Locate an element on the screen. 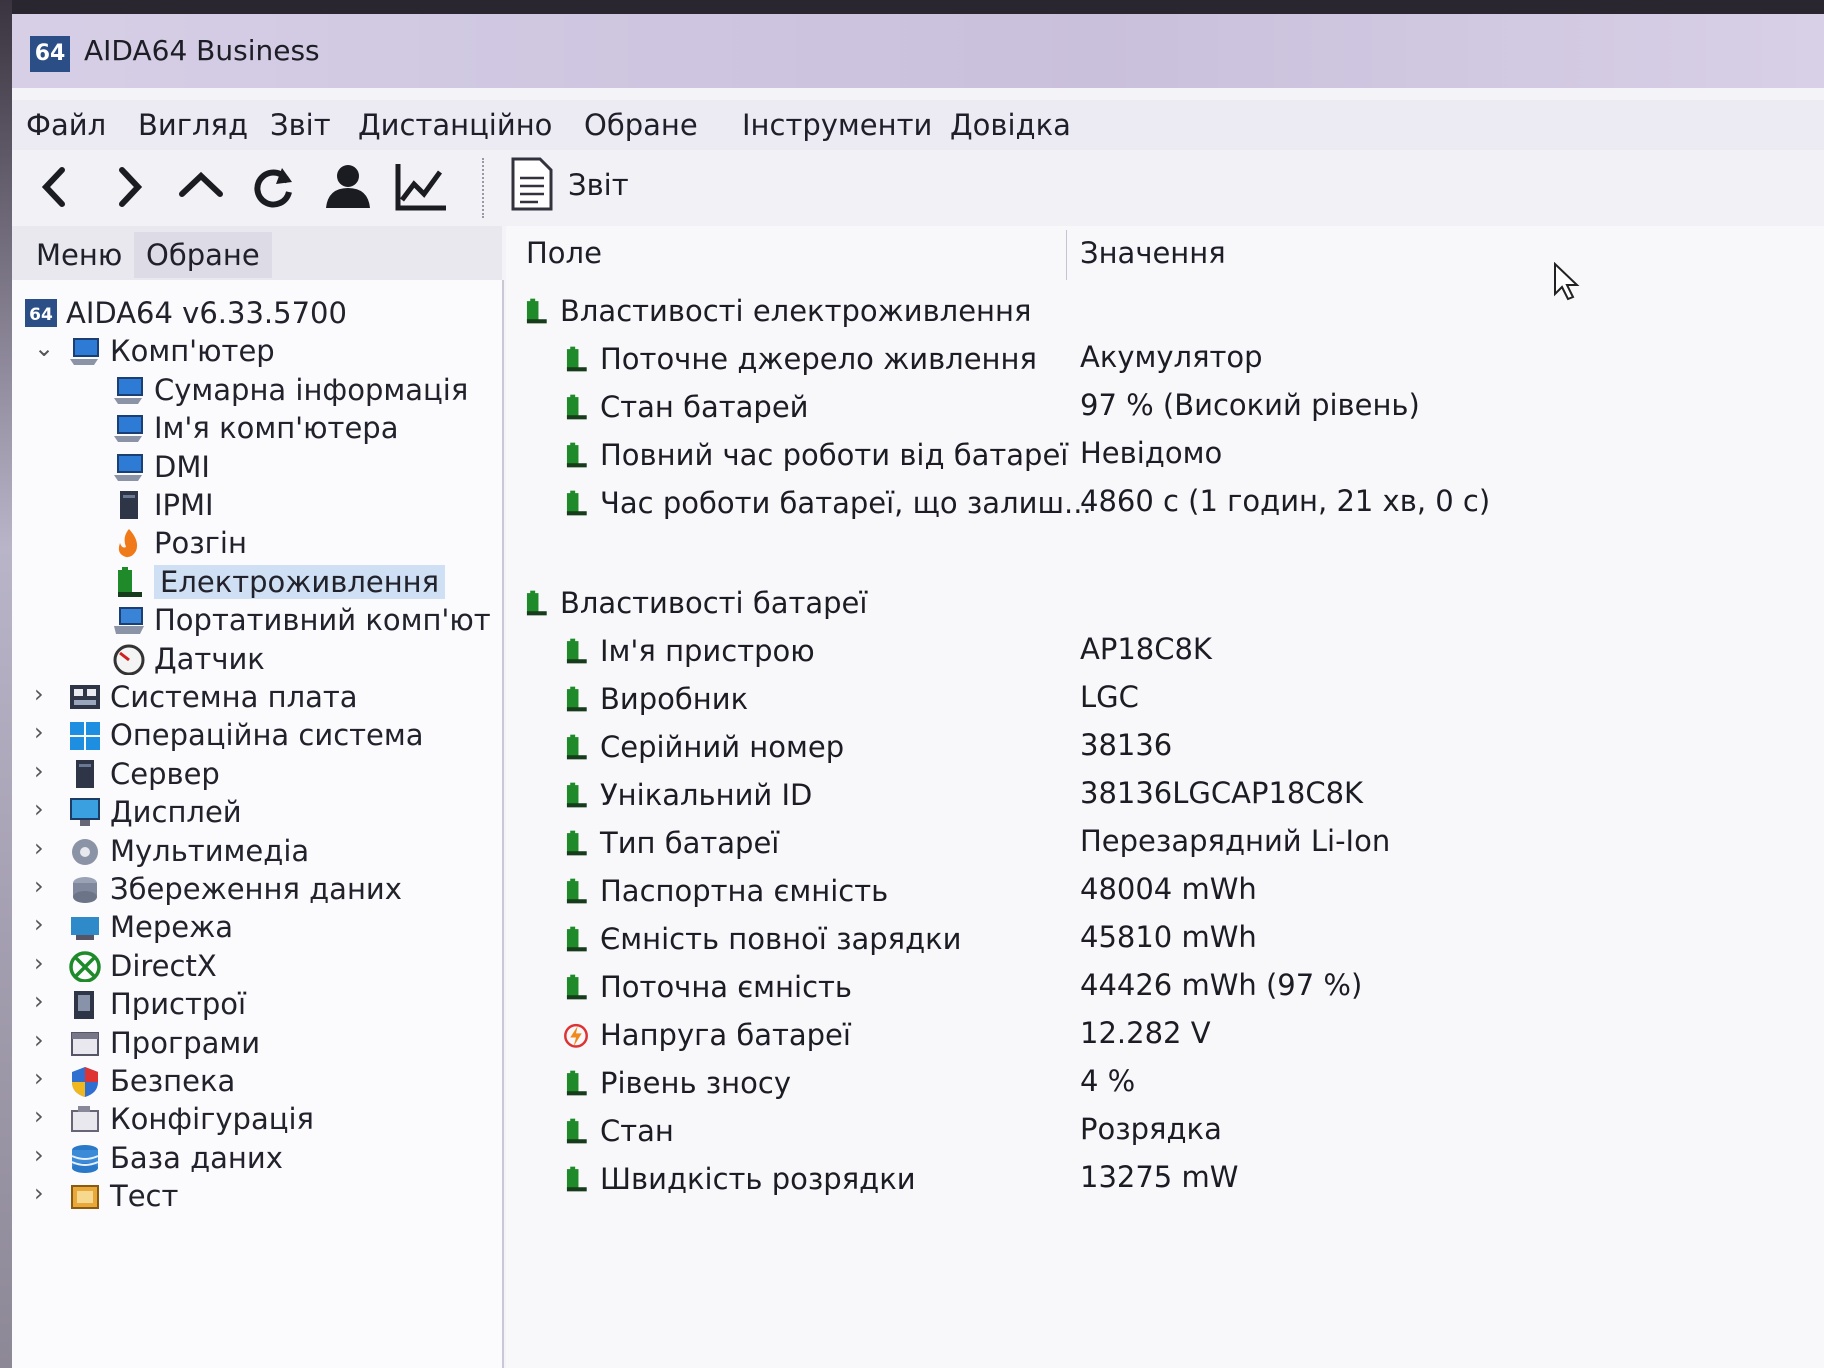 This screenshot has width=1824, height=1368. table-row: Рівень зносу 4 % is located at coordinates (1182, 1081).